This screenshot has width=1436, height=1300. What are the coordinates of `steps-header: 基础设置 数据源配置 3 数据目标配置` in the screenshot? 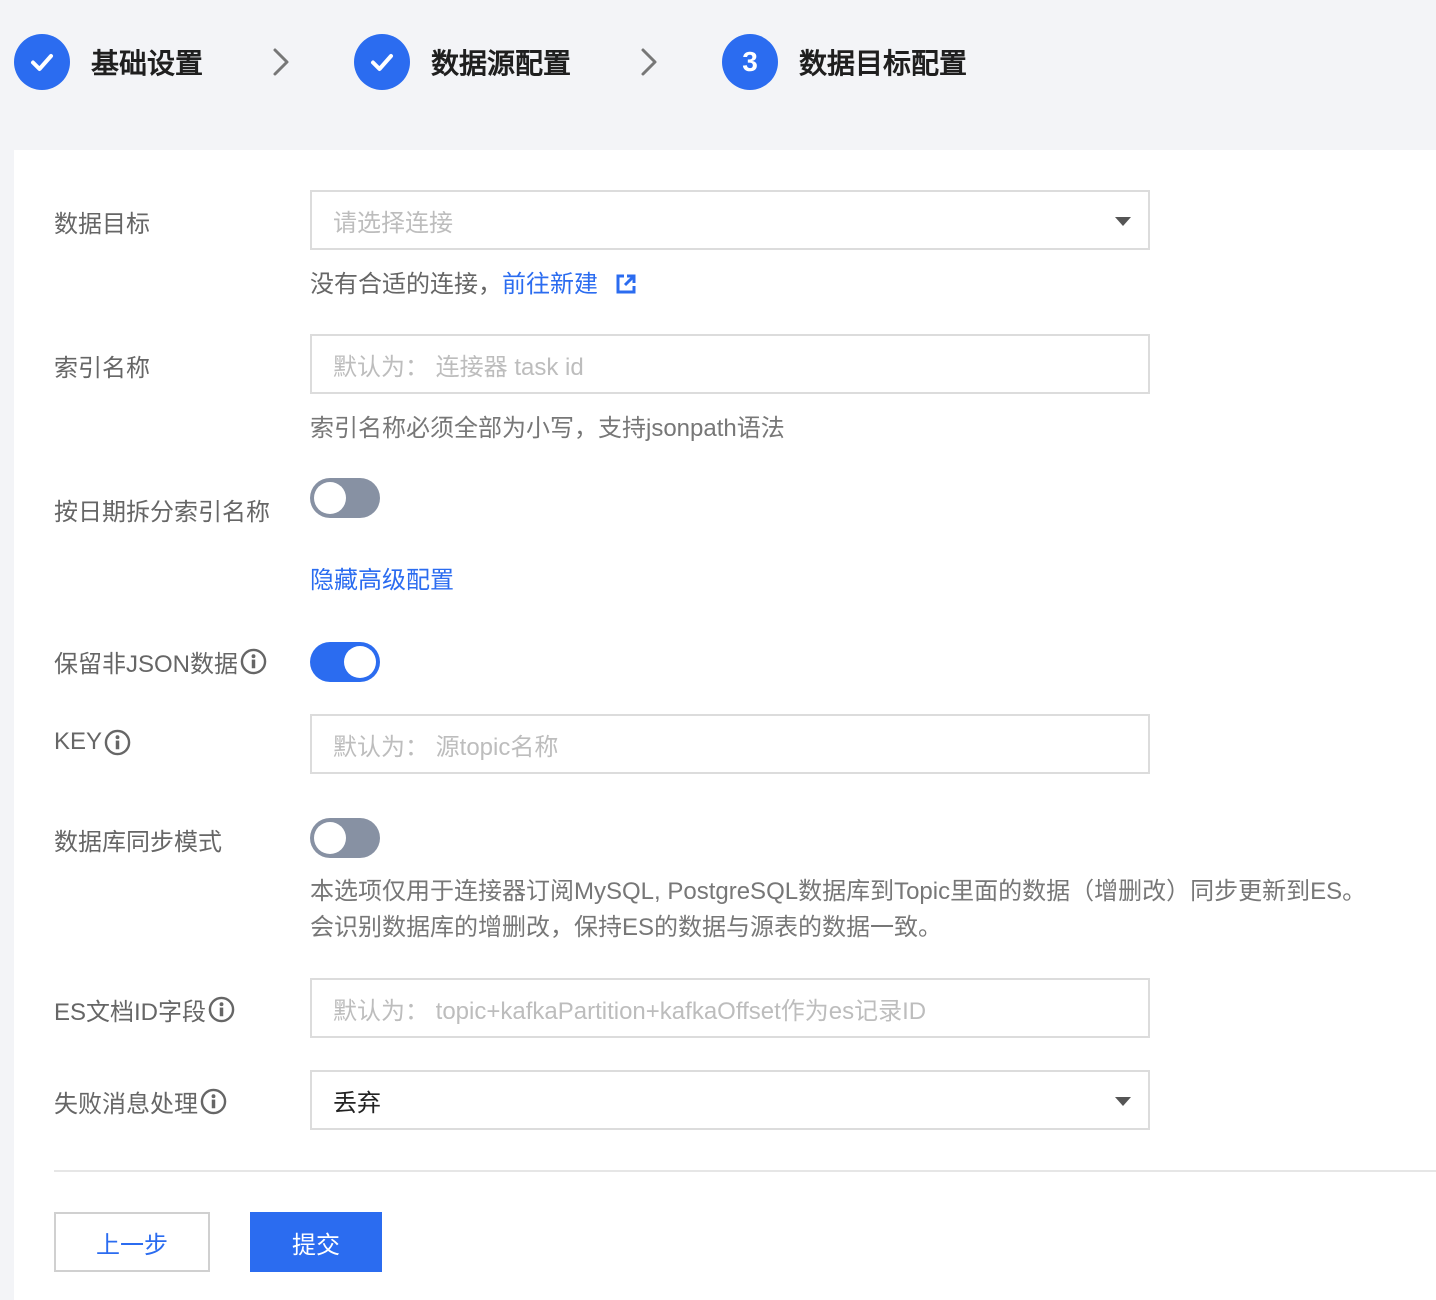 It's located at (718, 64).